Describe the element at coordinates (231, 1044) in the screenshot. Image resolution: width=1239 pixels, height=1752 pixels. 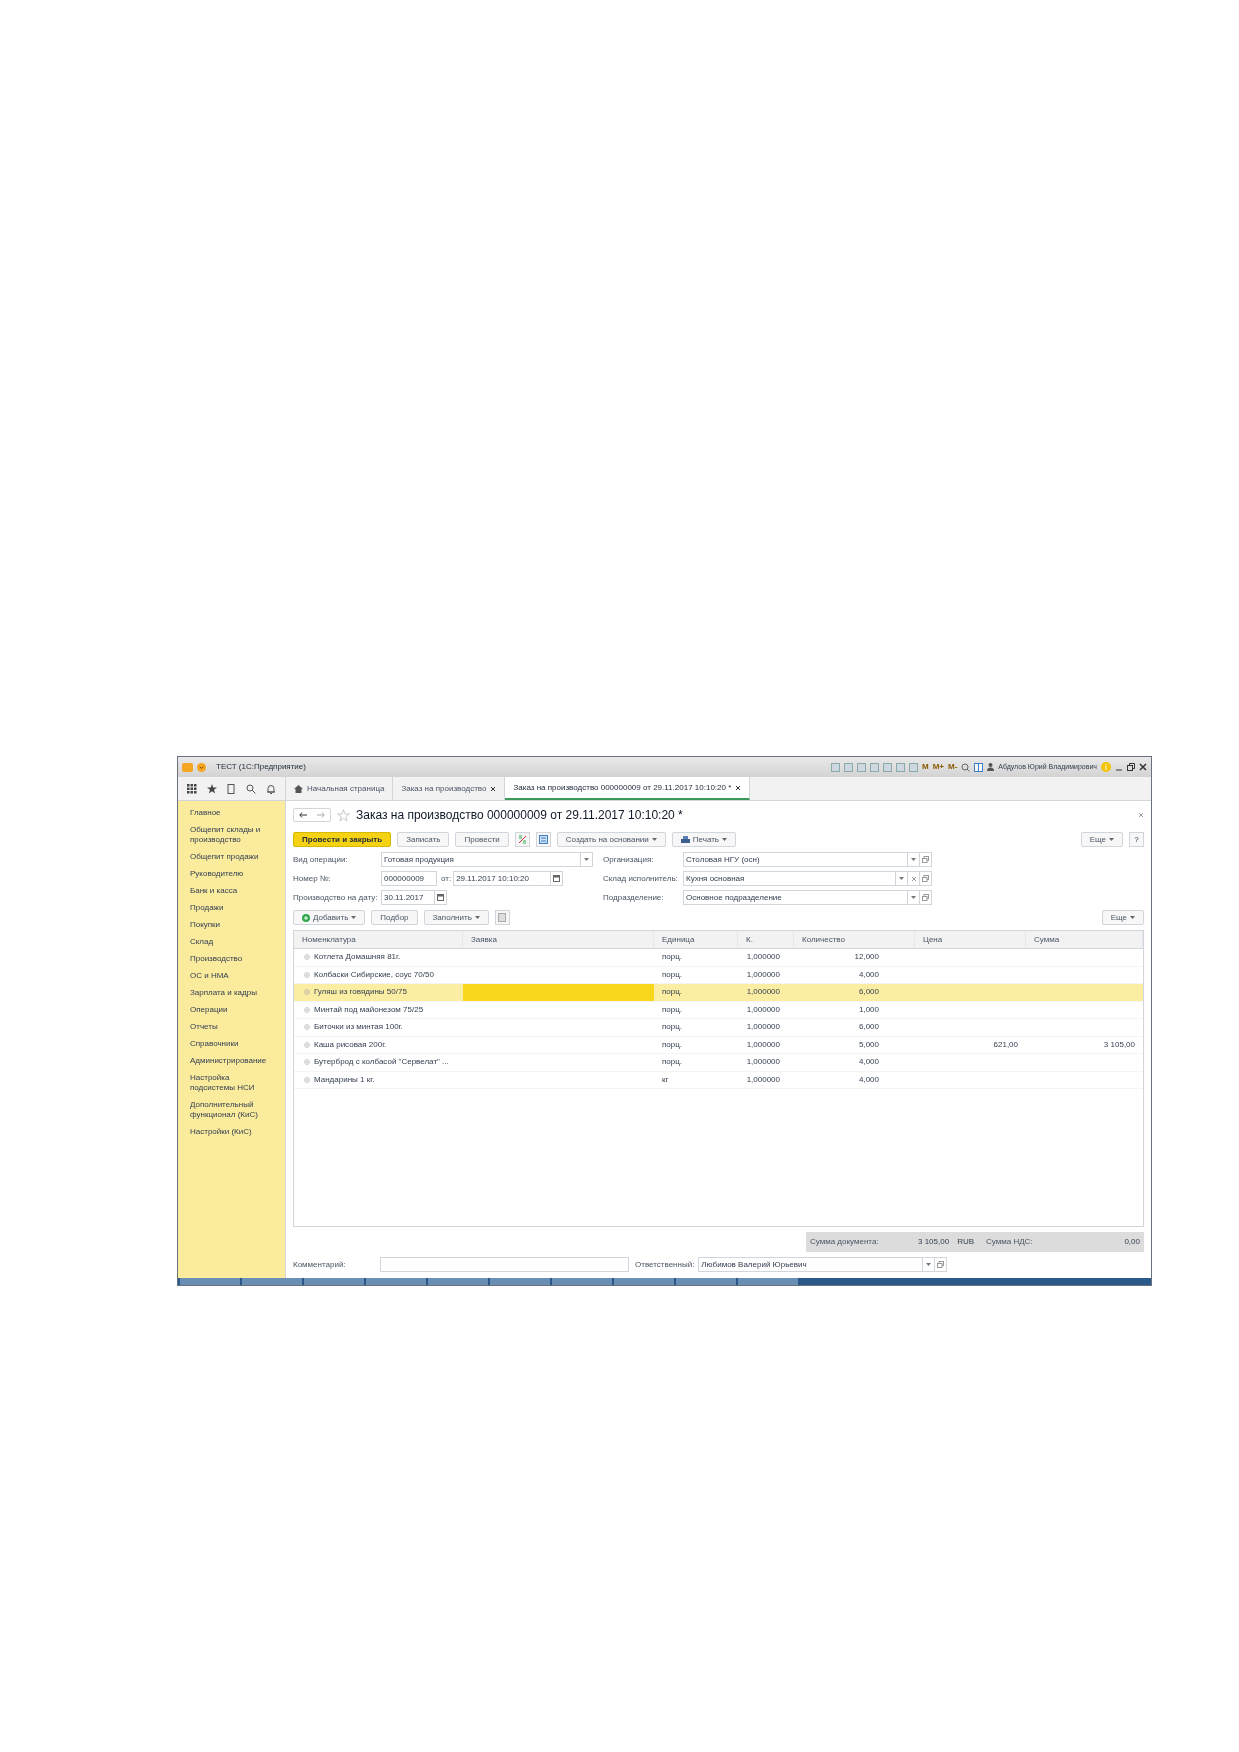
I see `sidebar-item: Справочники` at that location.